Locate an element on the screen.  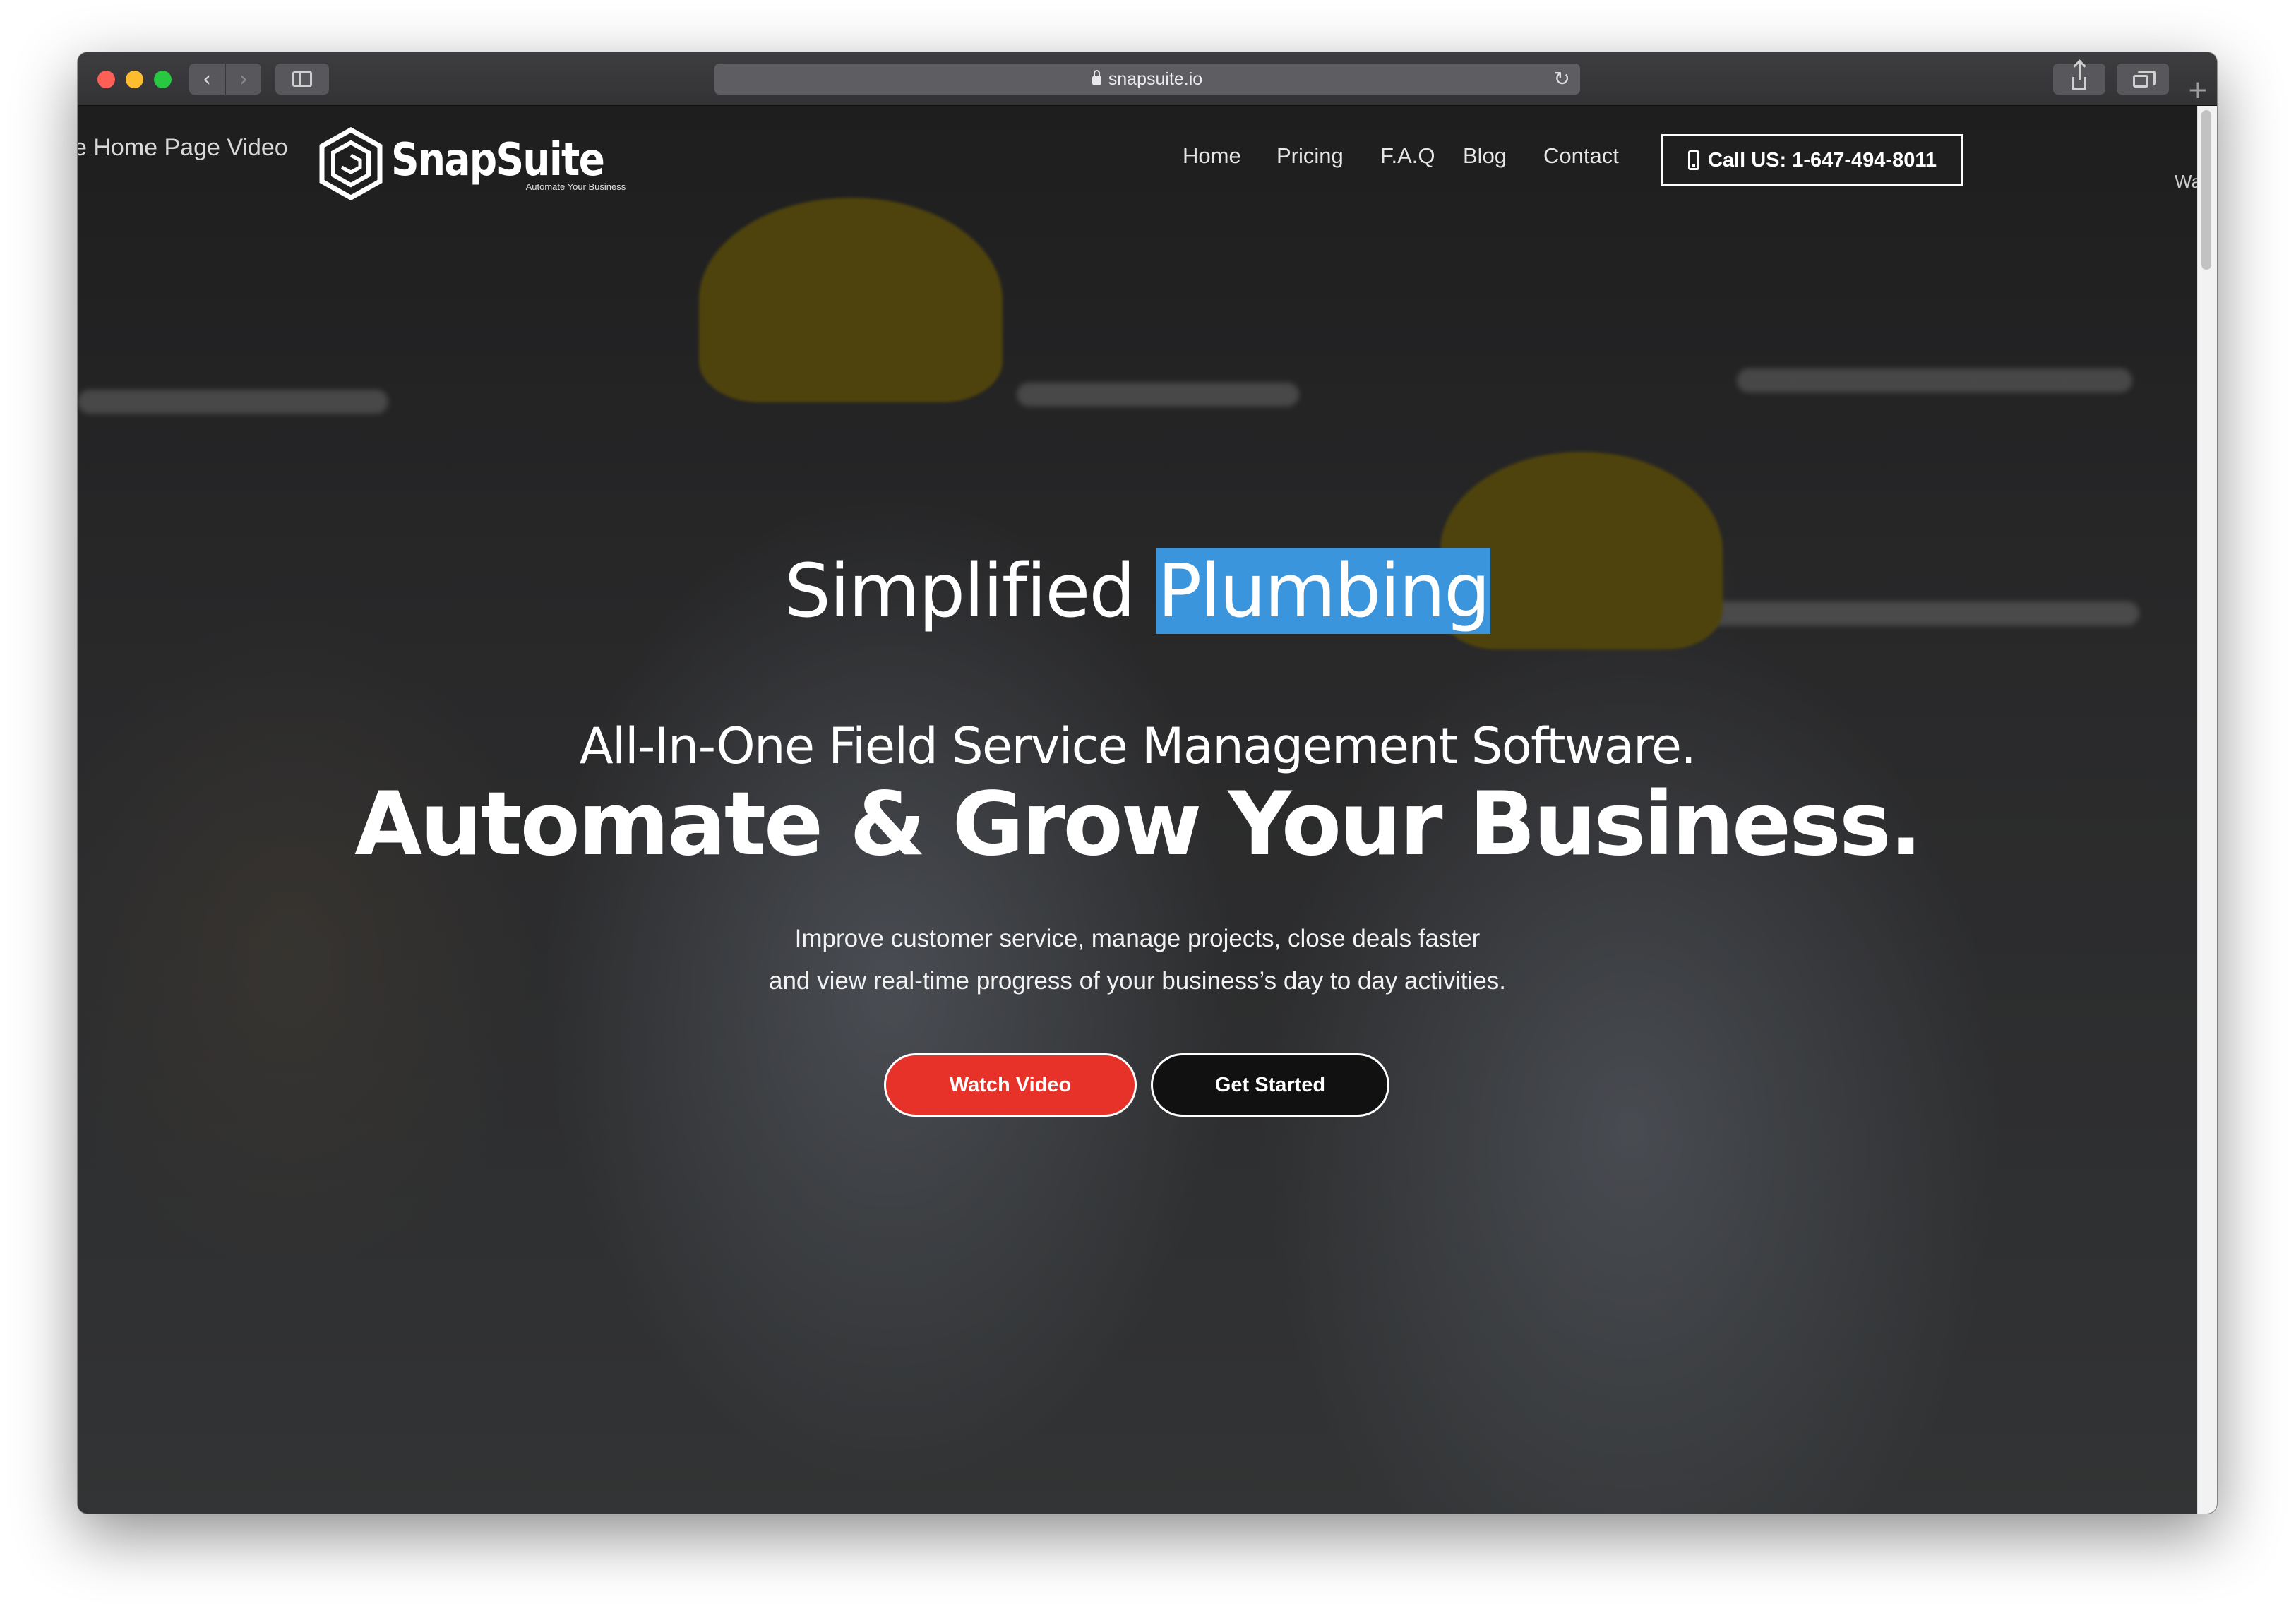
get-started-button: Get Started is located at coordinates (1270, 1085).